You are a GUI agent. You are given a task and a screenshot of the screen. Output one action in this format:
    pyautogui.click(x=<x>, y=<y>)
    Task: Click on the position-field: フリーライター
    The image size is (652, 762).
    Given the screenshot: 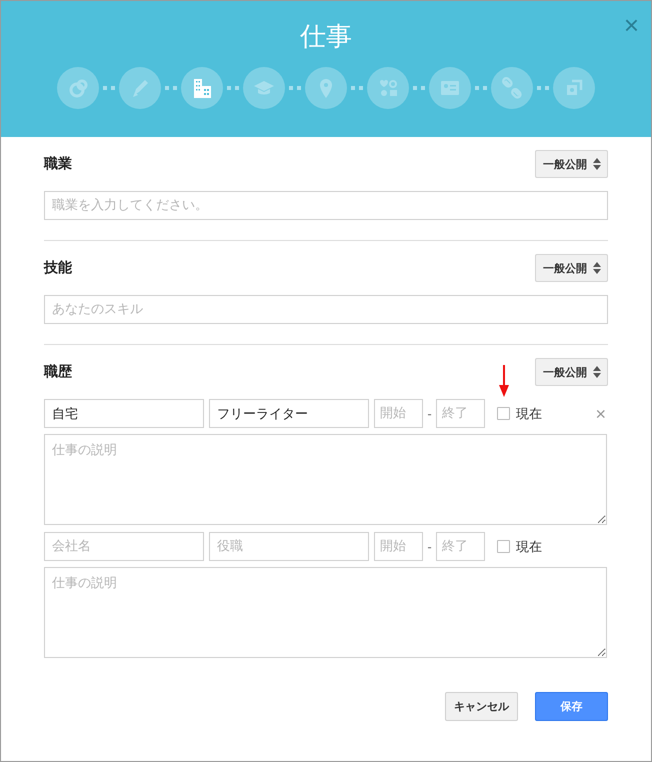 What is the action you would take?
    pyautogui.click(x=289, y=413)
    